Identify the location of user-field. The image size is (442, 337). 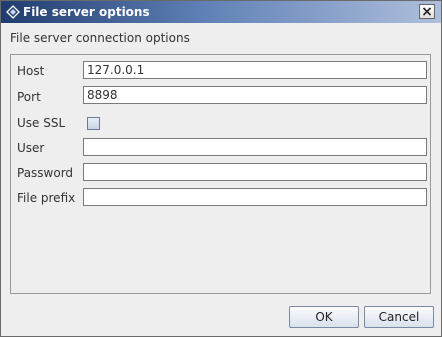
(255, 147).